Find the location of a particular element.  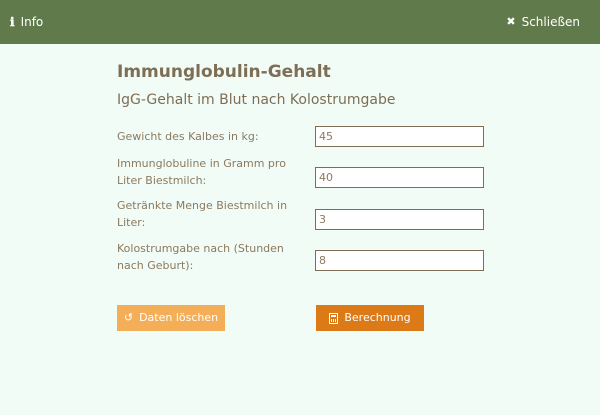

info-icon: ℹ is located at coordinates (12, 22).